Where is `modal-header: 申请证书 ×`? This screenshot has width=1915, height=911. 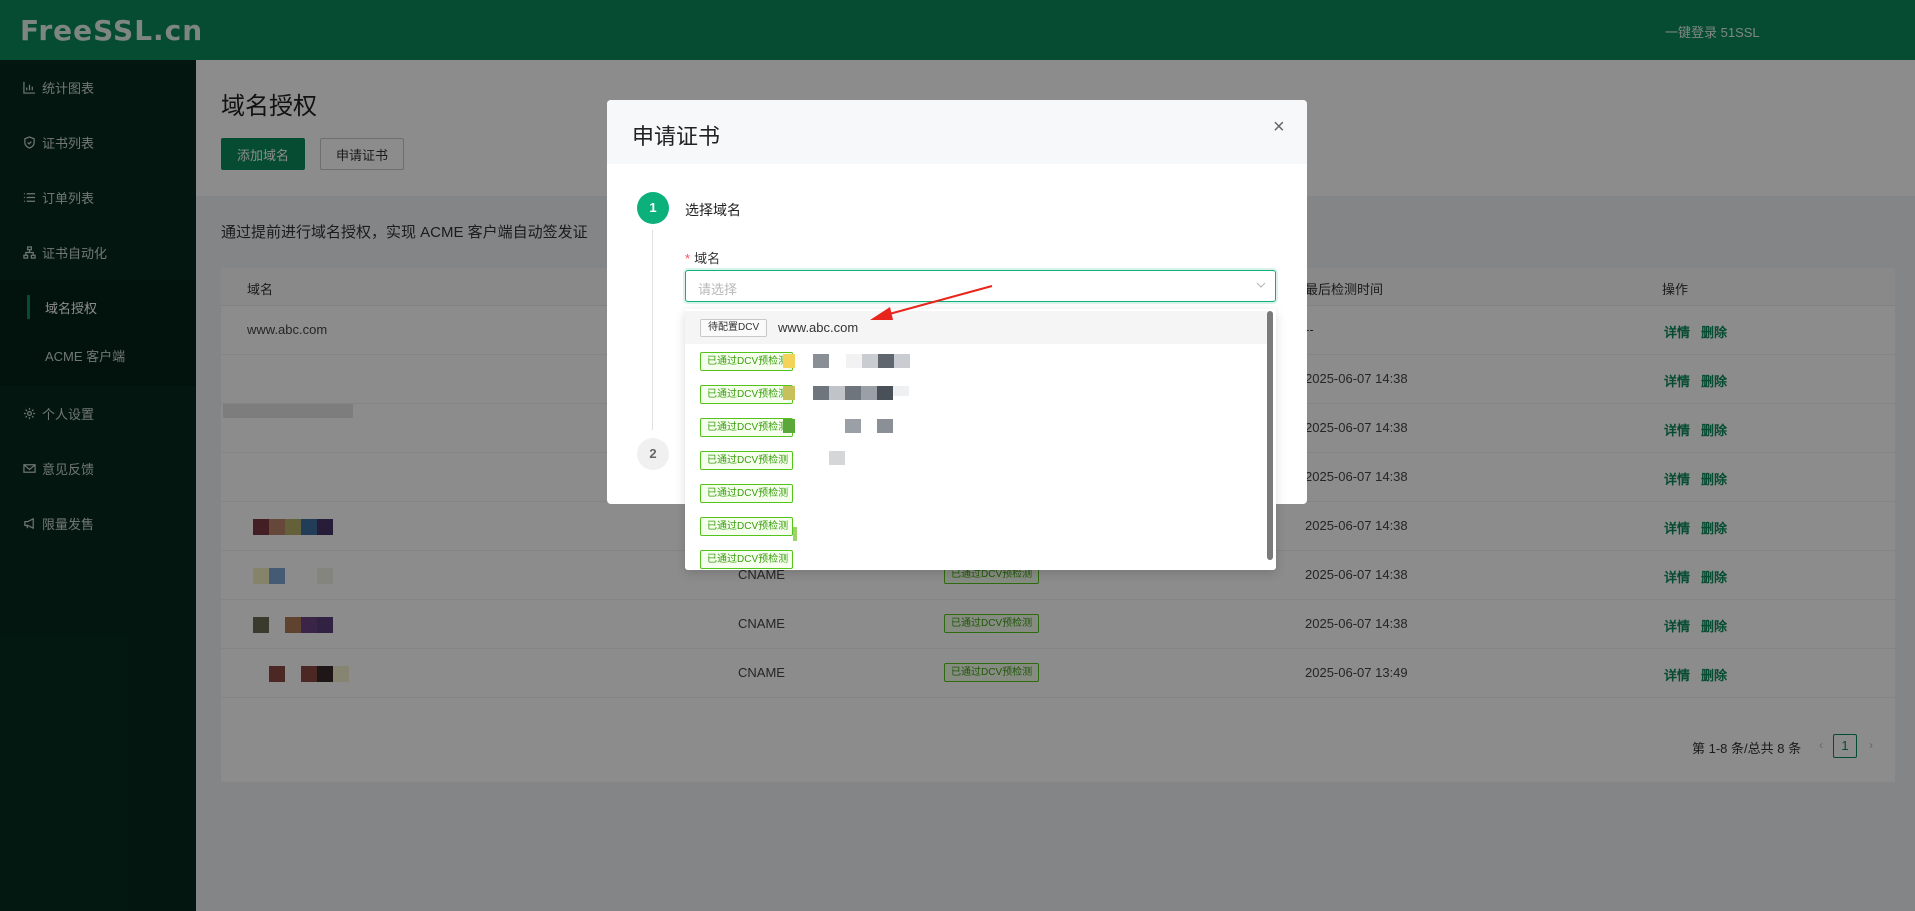 modal-header: 申请证书 × is located at coordinates (957, 132).